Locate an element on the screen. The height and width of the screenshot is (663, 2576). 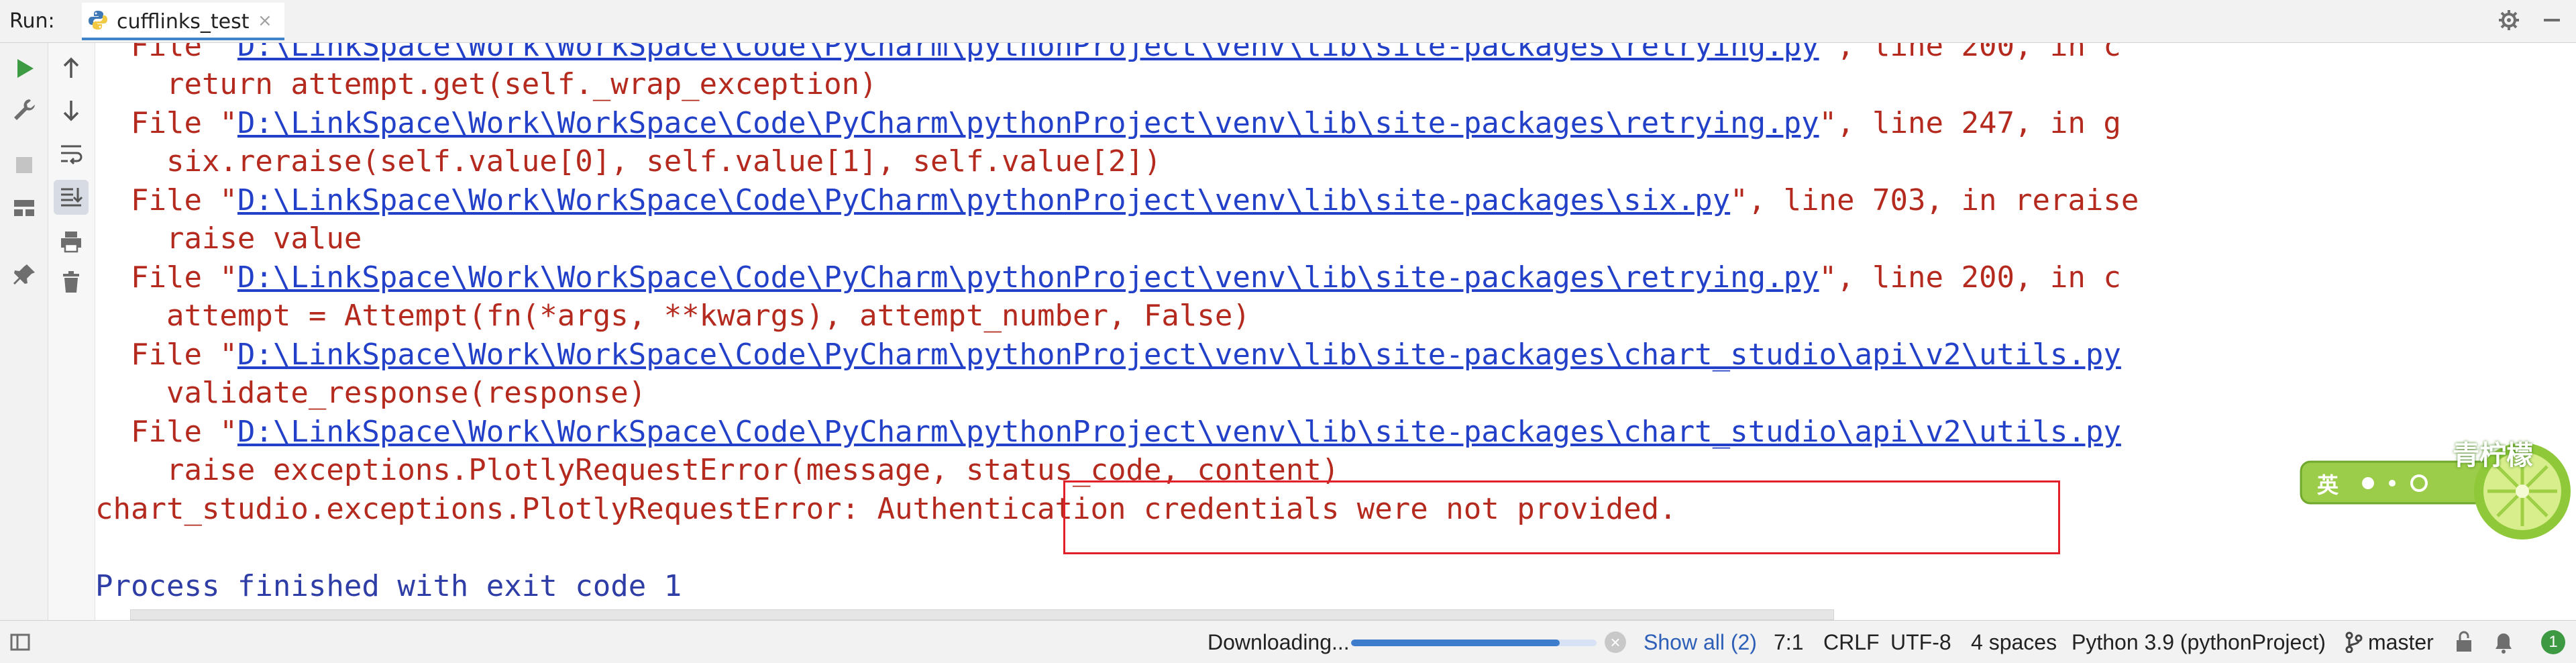
cancel-download-icon: × is located at coordinates (1615, 642).